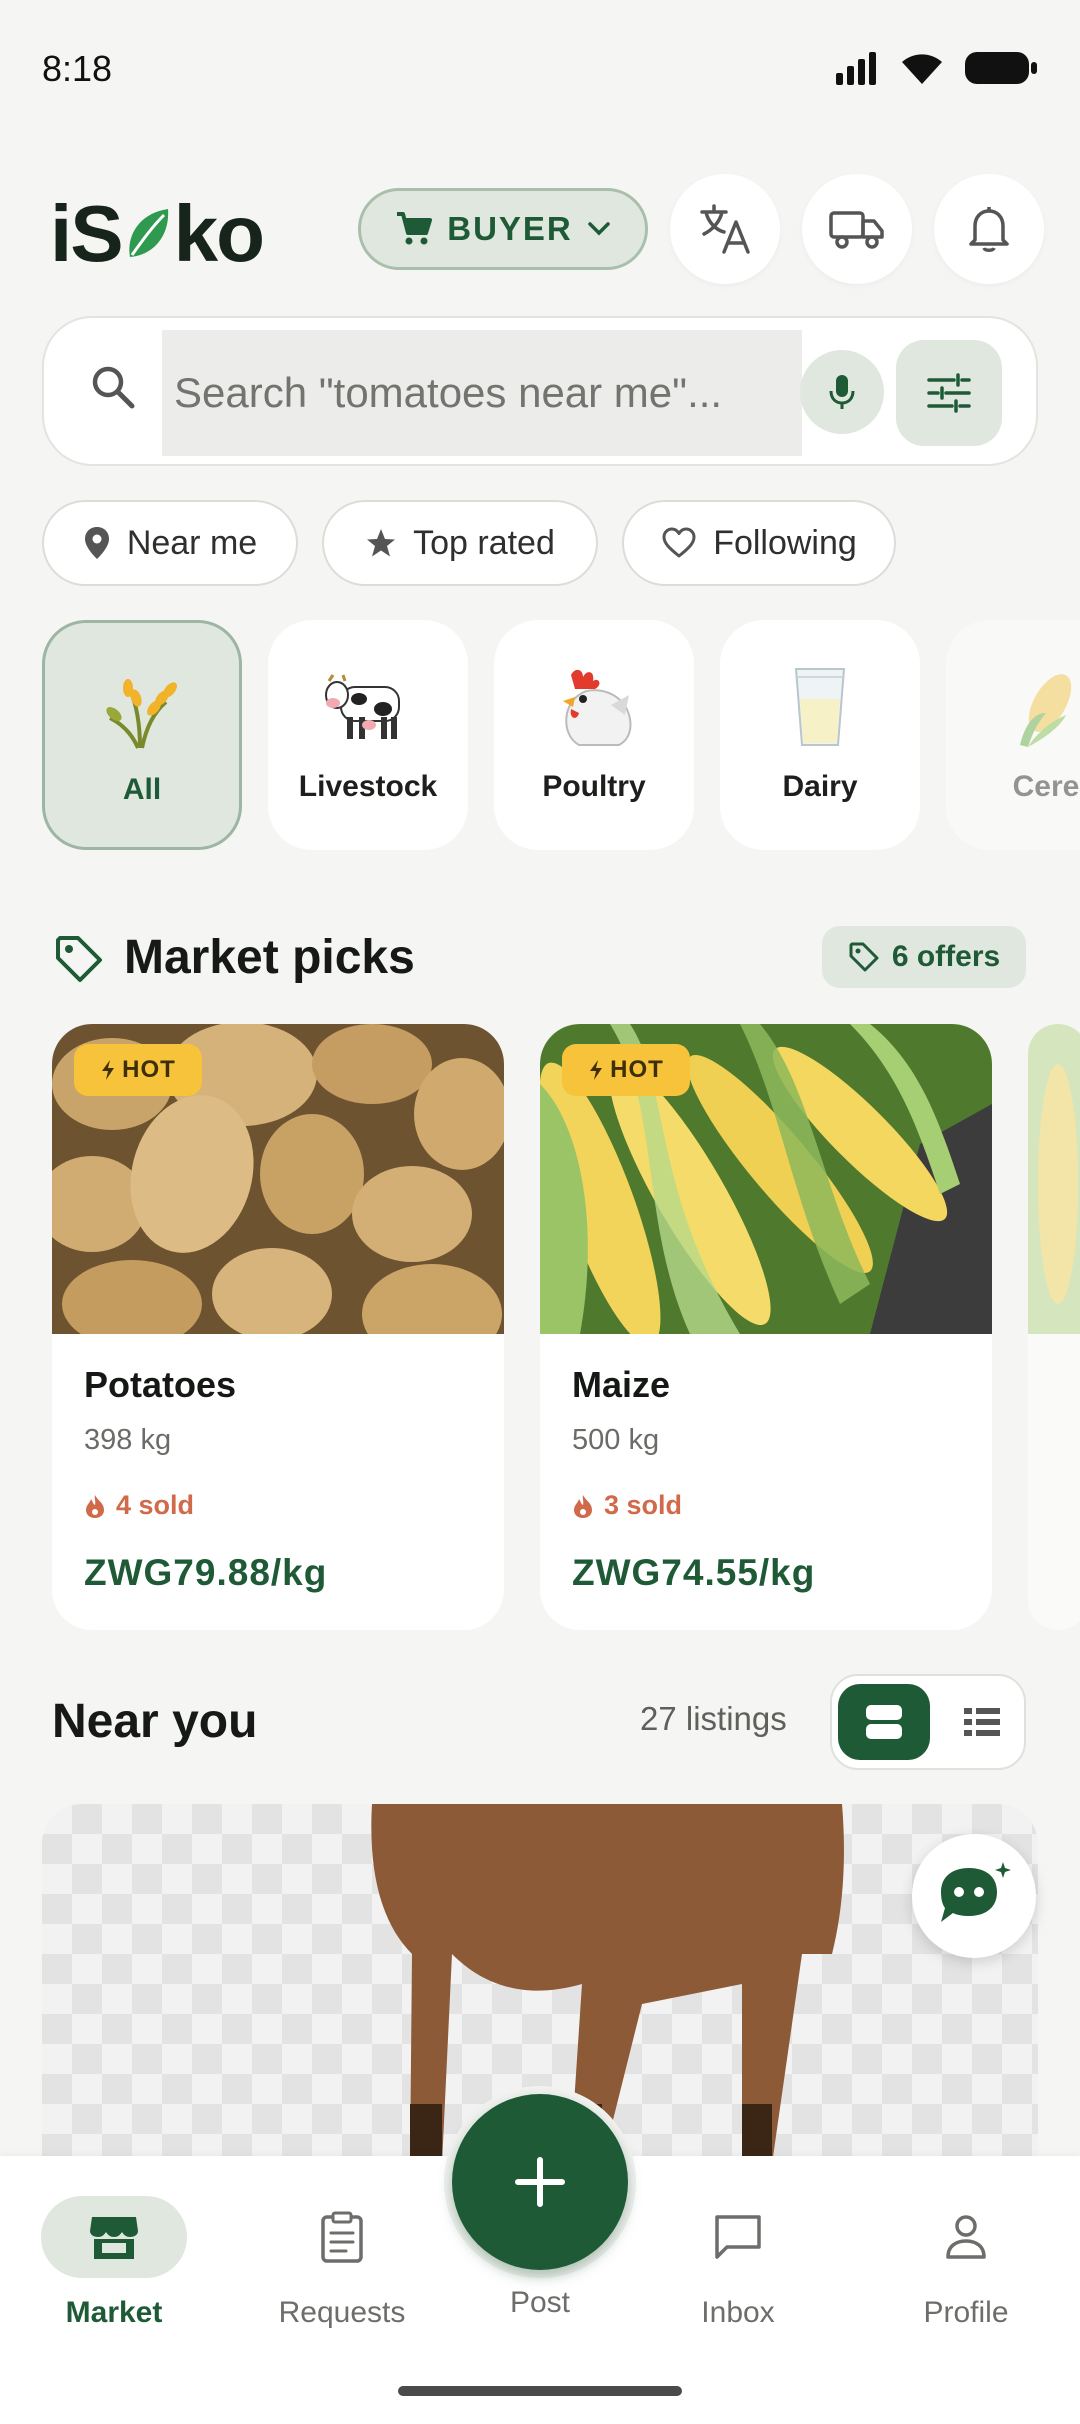 Image resolution: width=1080 pixels, height=2424 pixels. I want to click on person-icon, so click(966, 2237).